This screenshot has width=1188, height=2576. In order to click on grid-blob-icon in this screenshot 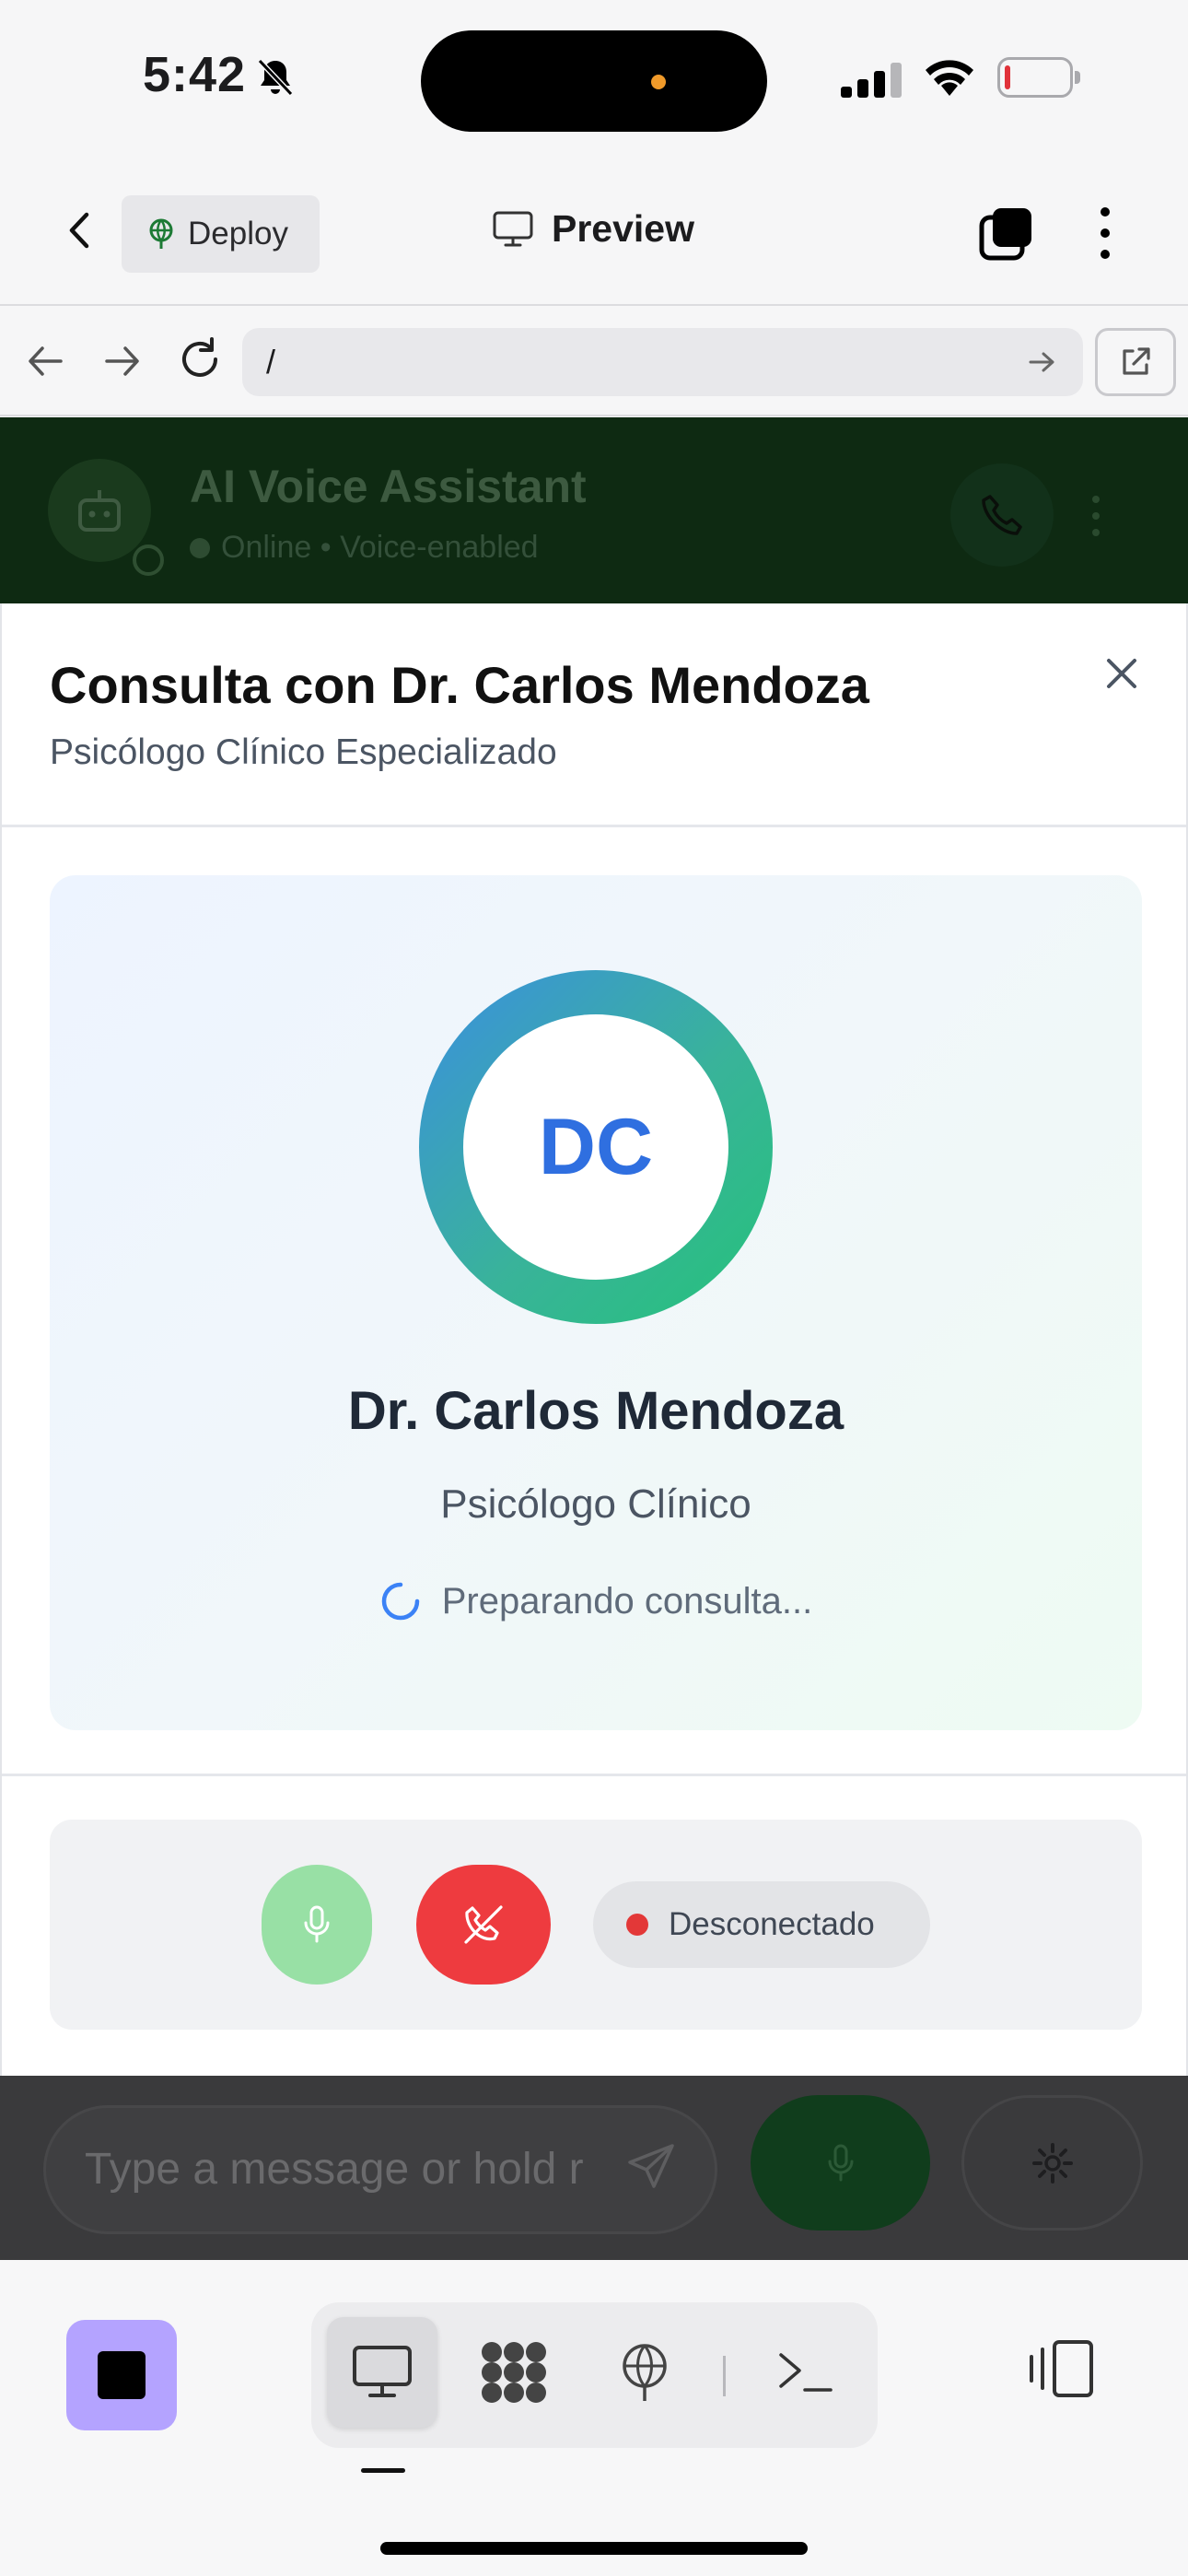, I will do `click(514, 2372)`.